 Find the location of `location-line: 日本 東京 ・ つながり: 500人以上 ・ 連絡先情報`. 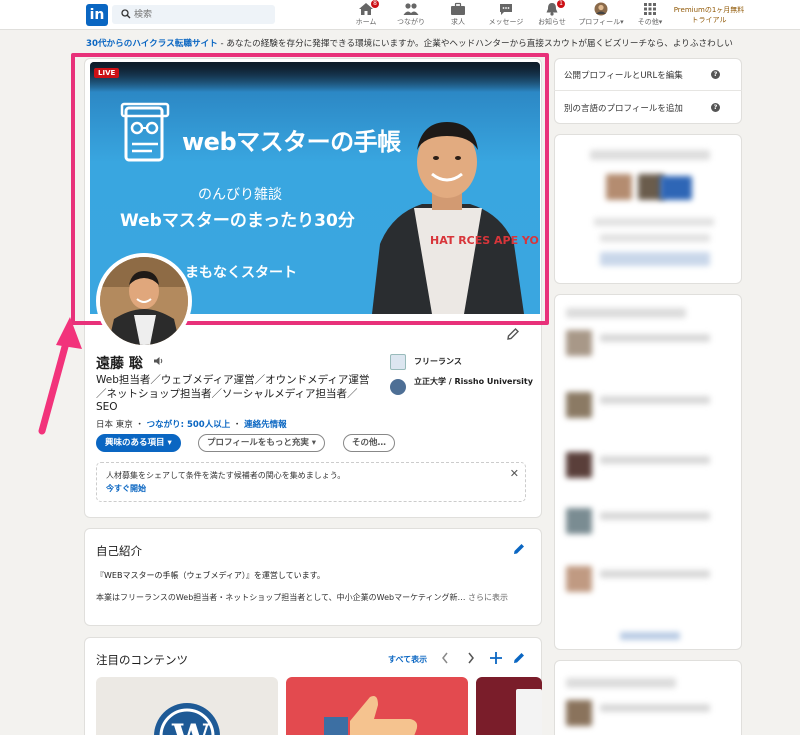

location-line: 日本 東京 ・ つながり: 500人以上 ・ 連絡先情報 is located at coordinates (191, 425).